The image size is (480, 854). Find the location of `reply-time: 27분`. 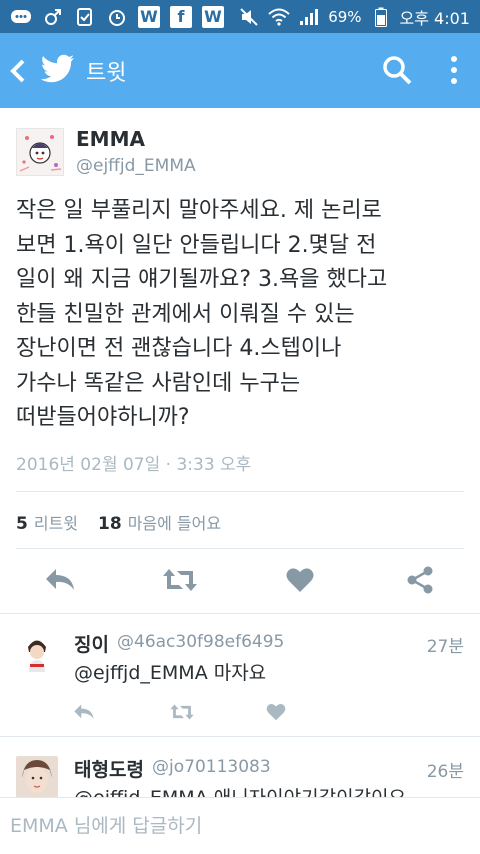

reply-time: 27분 is located at coordinates (445, 647).